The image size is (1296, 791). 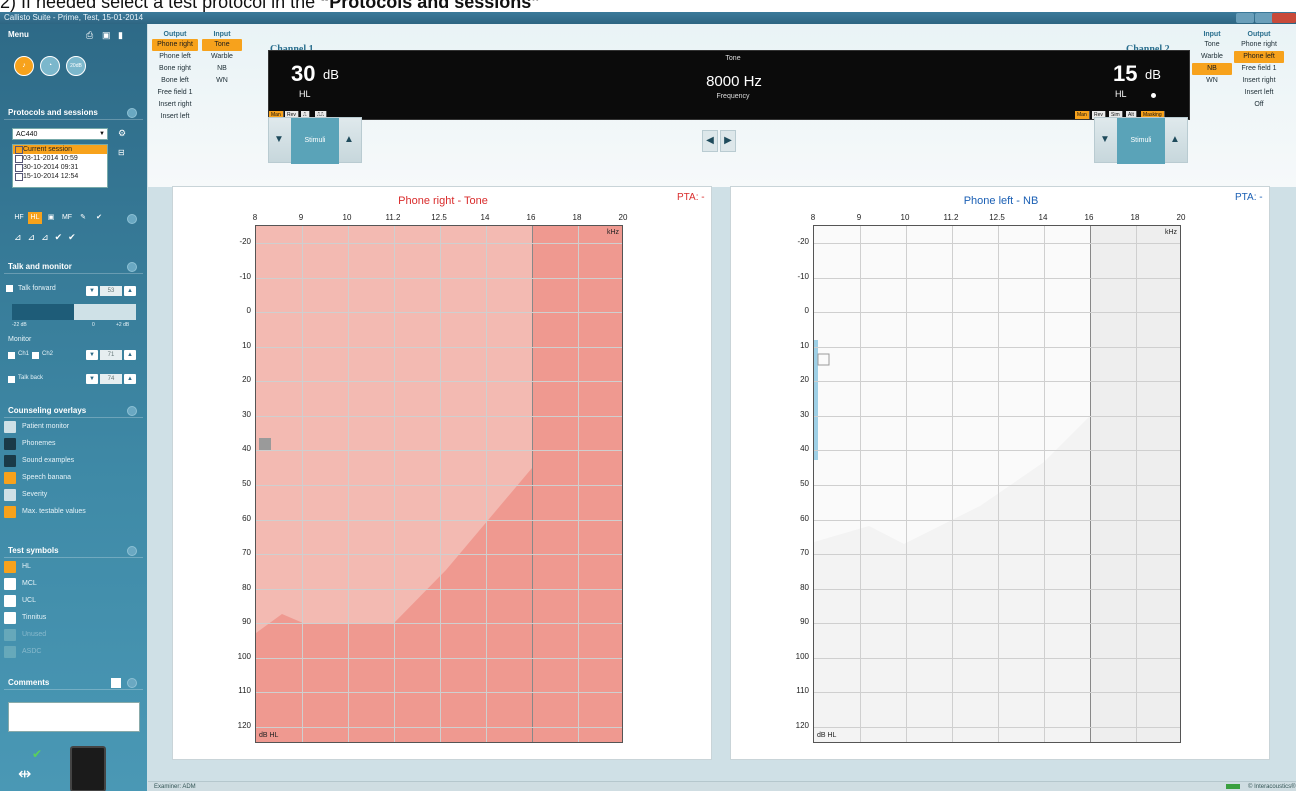 I want to click on session-item: Current session, so click(x=60, y=149).